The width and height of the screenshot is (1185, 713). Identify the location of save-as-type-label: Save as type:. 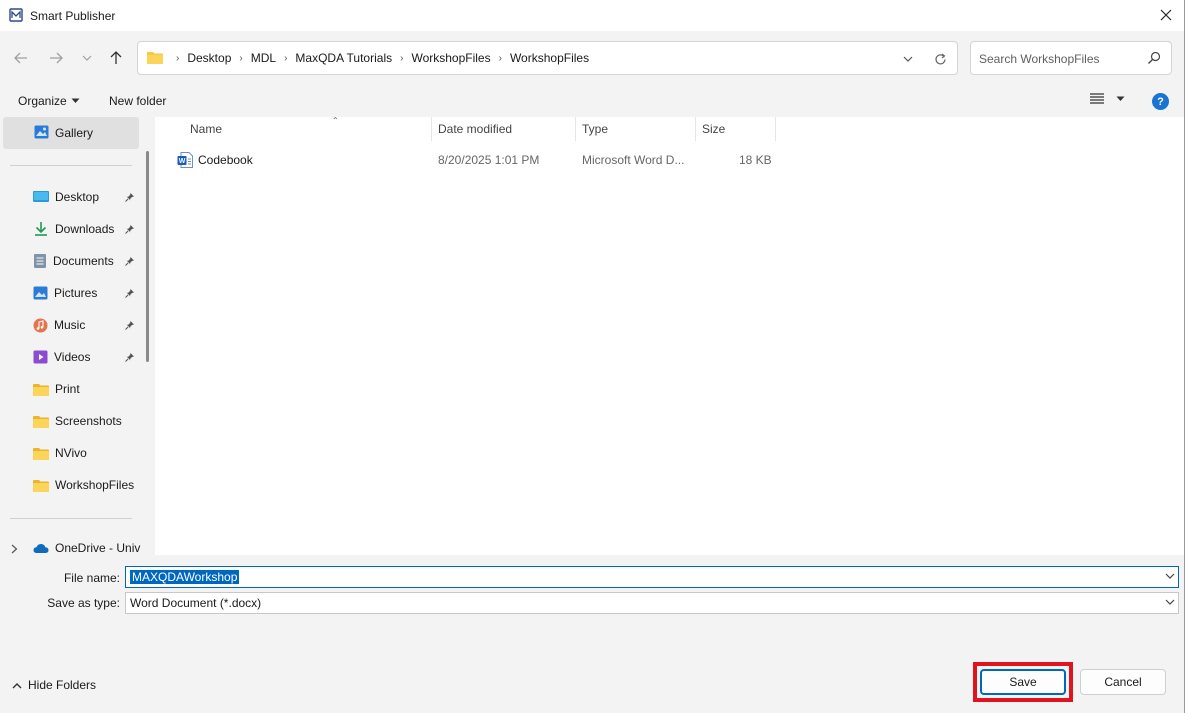
(83, 603).